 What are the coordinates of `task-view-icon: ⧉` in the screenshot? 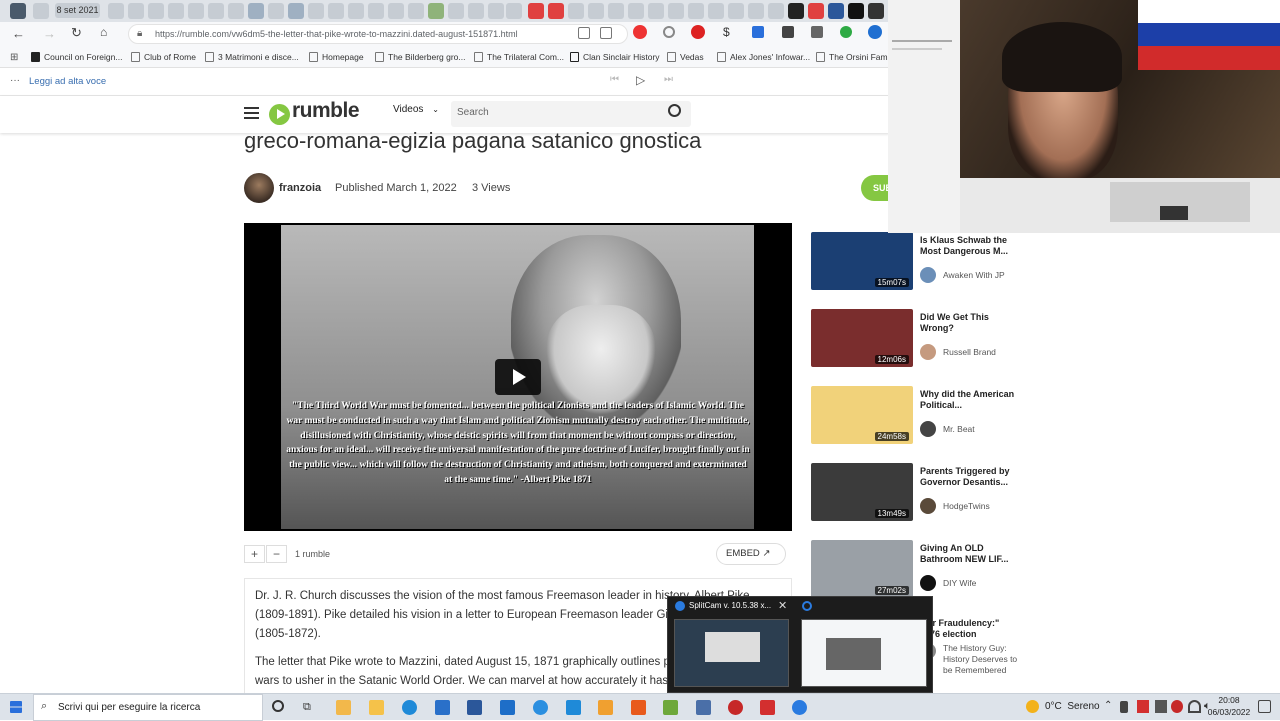 It's located at (307, 707).